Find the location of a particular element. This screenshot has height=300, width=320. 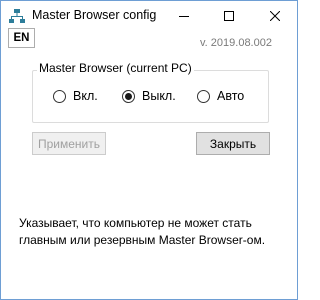

close-window-button is located at coordinates (274, 15).